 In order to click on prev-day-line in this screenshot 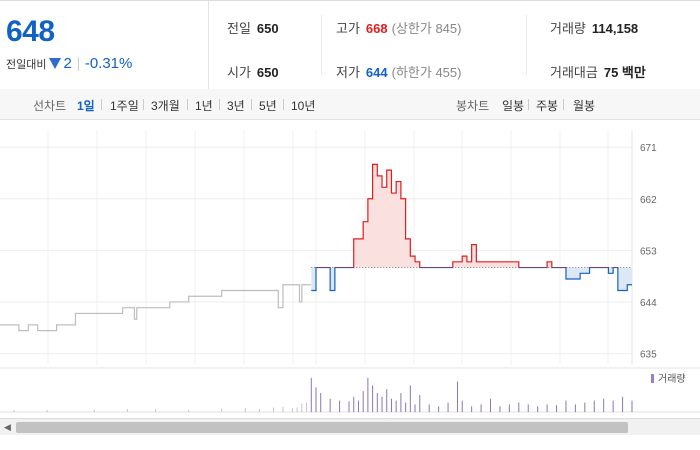, I will do `click(156, 308)`.